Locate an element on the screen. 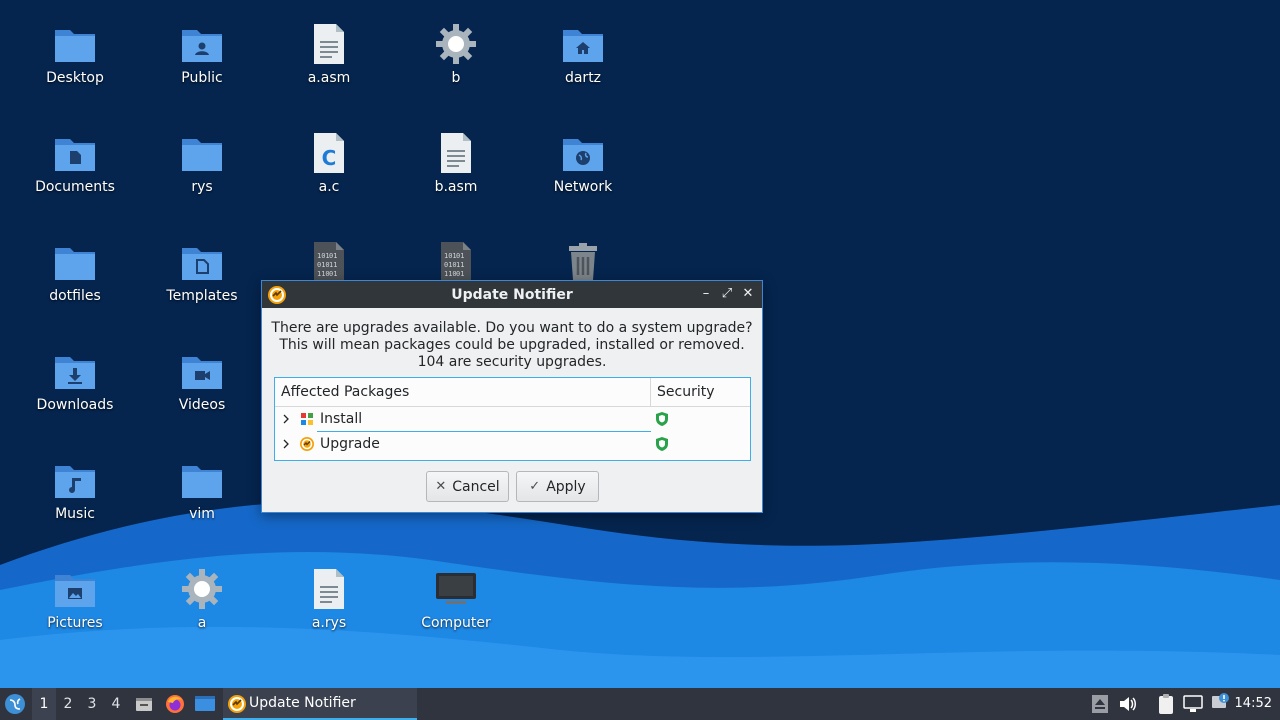 This screenshot has width=1280, height=720. update-notifier-app-icon is located at coordinates (277, 295).